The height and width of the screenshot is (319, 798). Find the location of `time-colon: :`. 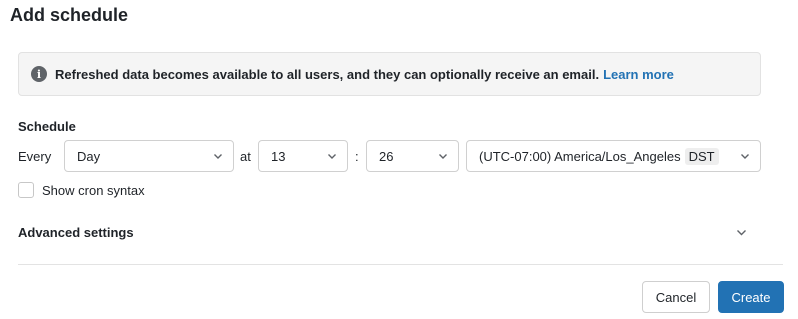

time-colon: : is located at coordinates (357, 156).